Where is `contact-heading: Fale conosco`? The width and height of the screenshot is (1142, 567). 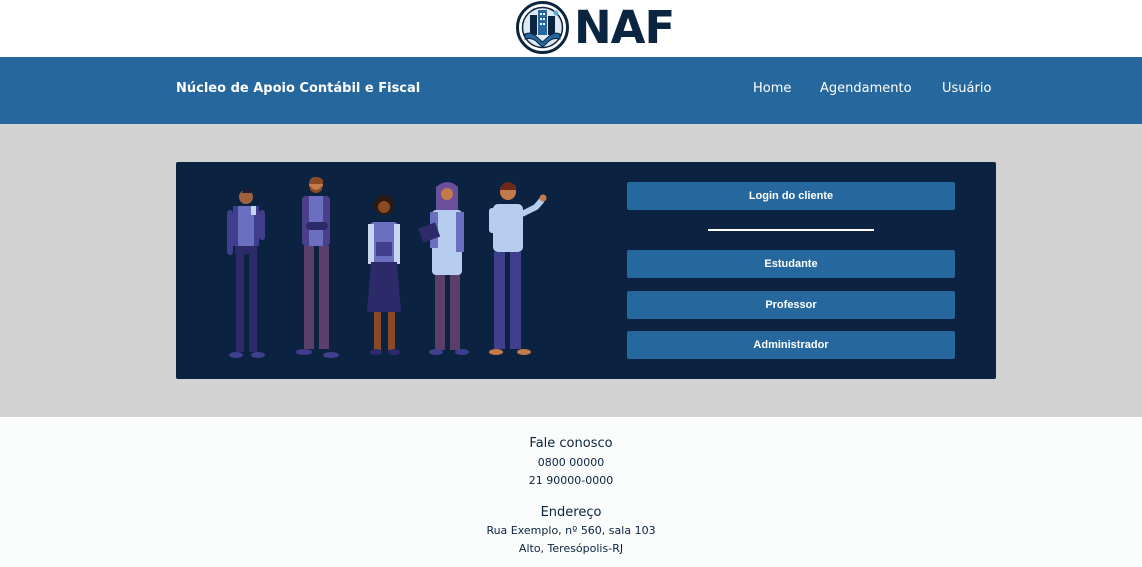 contact-heading: Fale conosco is located at coordinates (571, 443).